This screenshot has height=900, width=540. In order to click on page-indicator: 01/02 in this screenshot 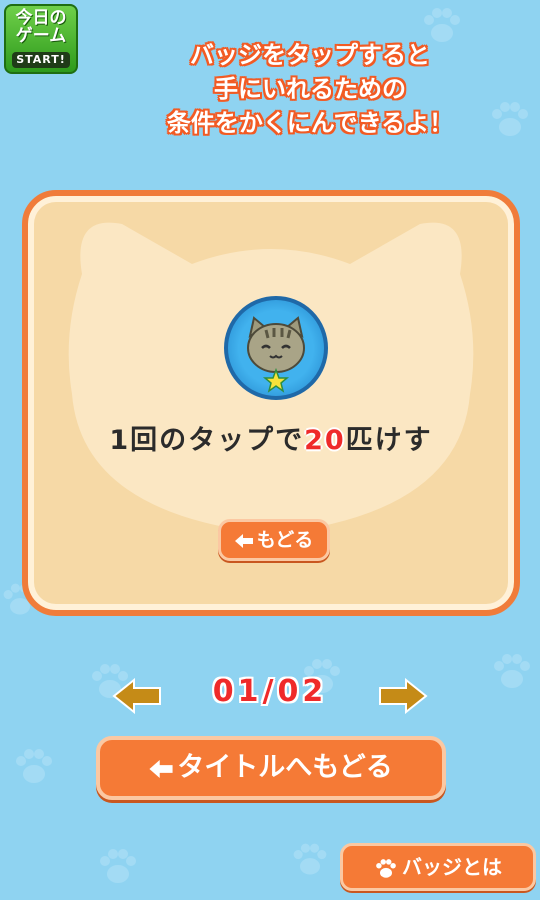, I will do `click(270, 691)`.